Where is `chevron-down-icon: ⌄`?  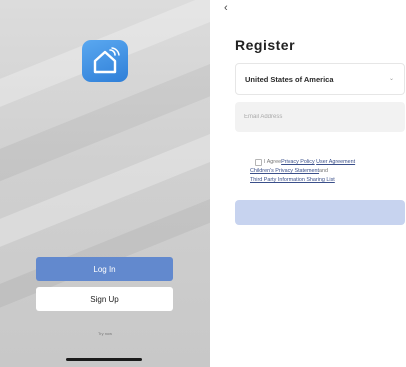 chevron-down-icon: ⌄ is located at coordinates (391, 79).